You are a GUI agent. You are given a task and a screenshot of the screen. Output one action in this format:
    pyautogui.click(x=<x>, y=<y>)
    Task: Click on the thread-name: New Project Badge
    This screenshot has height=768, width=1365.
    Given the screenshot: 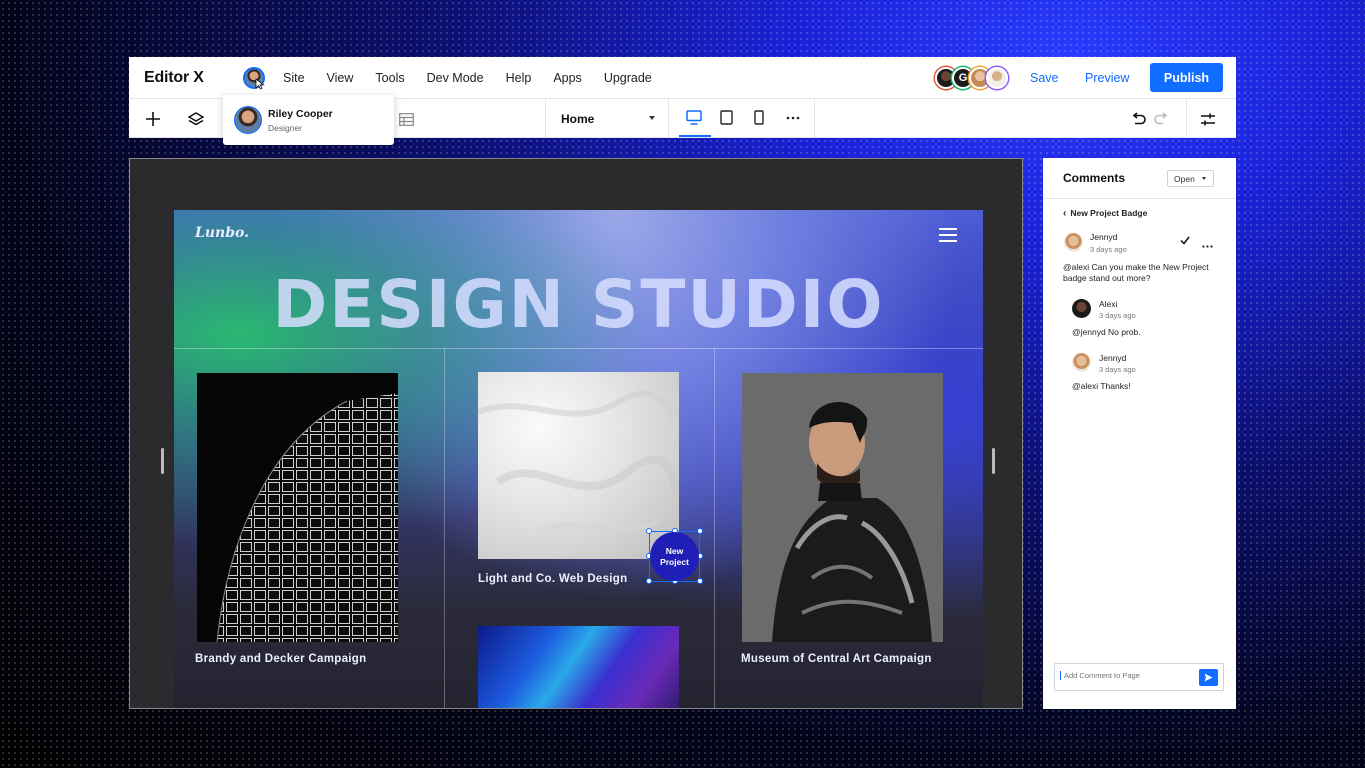 What is the action you would take?
    pyautogui.click(x=1109, y=213)
    